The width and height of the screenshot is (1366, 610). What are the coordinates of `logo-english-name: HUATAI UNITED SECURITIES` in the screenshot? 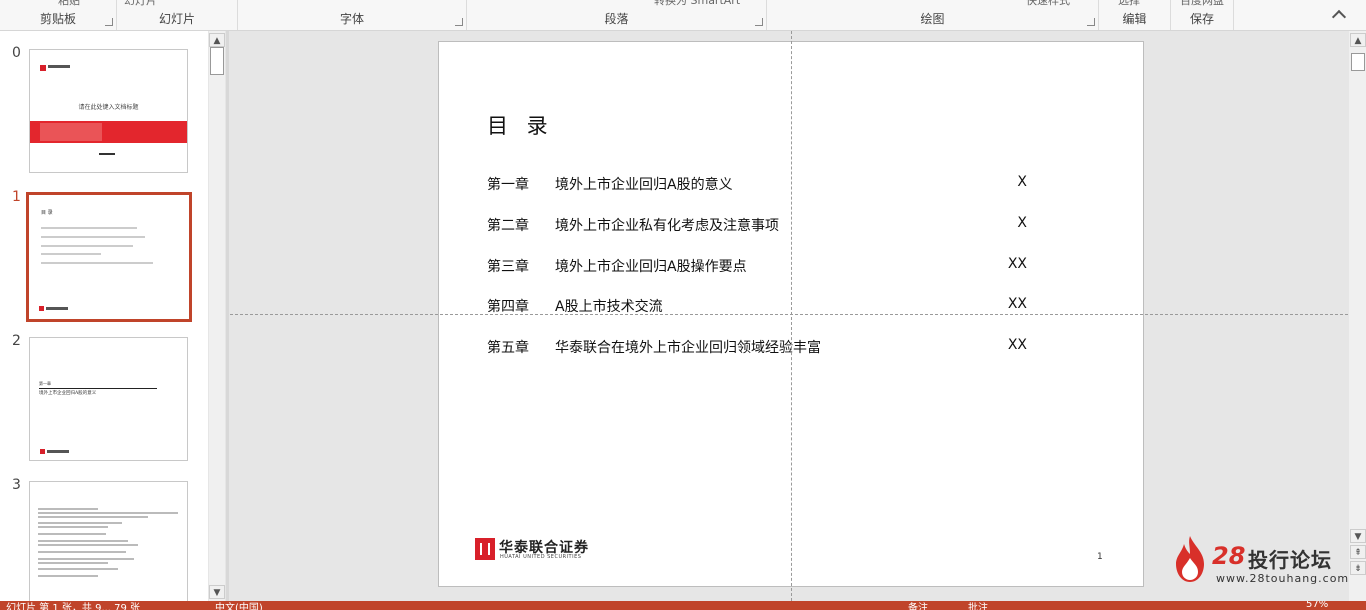 It's located at (541, 557).